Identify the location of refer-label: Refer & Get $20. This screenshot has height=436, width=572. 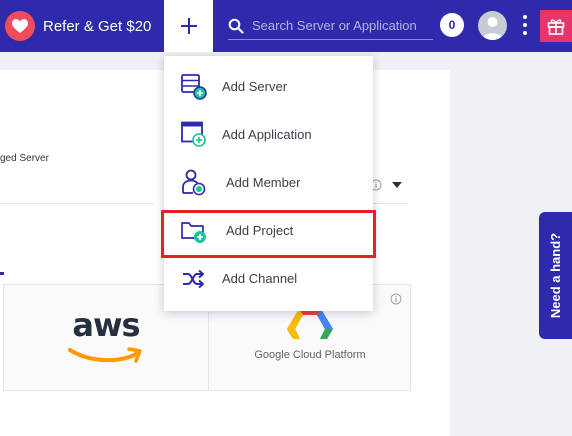
(97, 26).